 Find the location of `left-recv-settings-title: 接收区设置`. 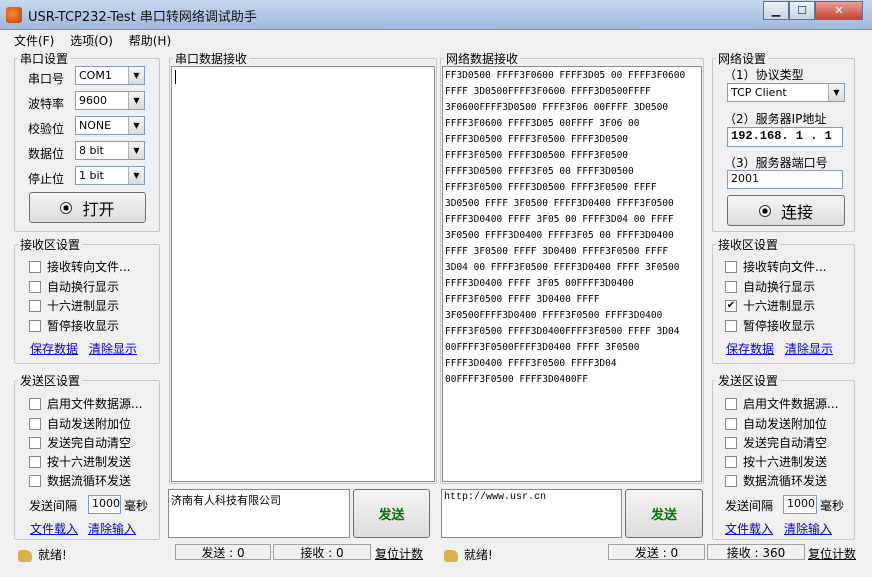

left-recv-settings-title: 接收区设置 is located at coordinates (50, 245).